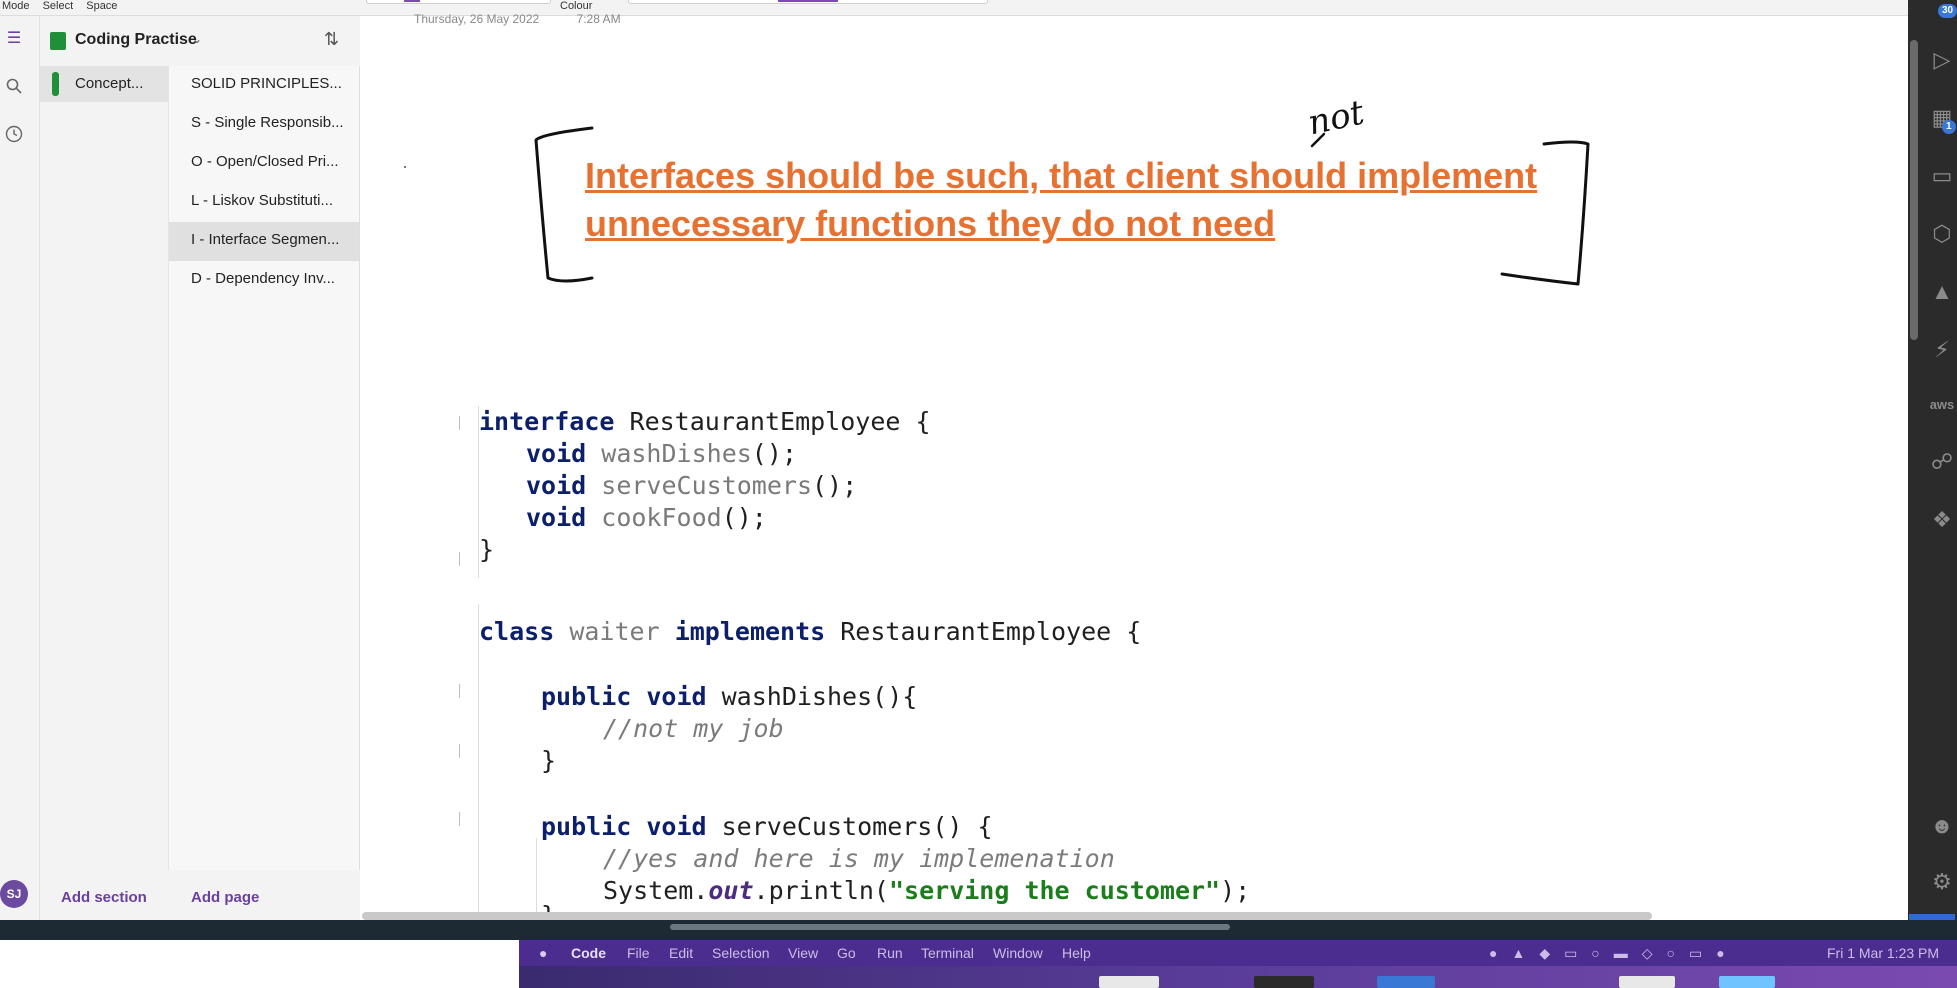 The height and width of the screenshot is (988, 1957). Describe the element at coordinates (954, 8) in the screenshot. I see `top-toolbar-strip: Mode Select Space Colour` at that location.